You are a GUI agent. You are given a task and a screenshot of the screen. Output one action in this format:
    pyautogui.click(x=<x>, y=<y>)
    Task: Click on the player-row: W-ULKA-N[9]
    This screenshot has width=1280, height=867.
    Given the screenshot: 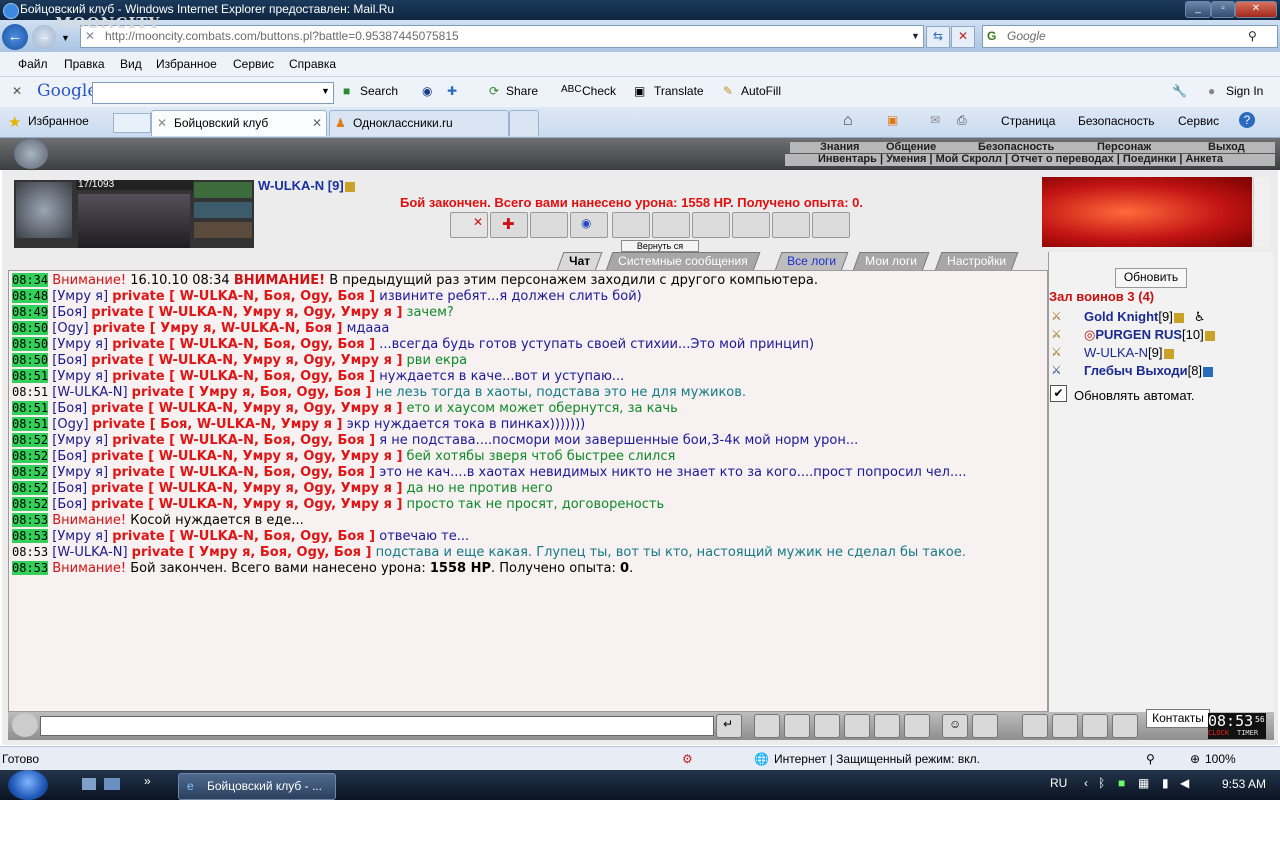 What is the action you would take?
    pyautogui.click(x=1129, y=352)
    